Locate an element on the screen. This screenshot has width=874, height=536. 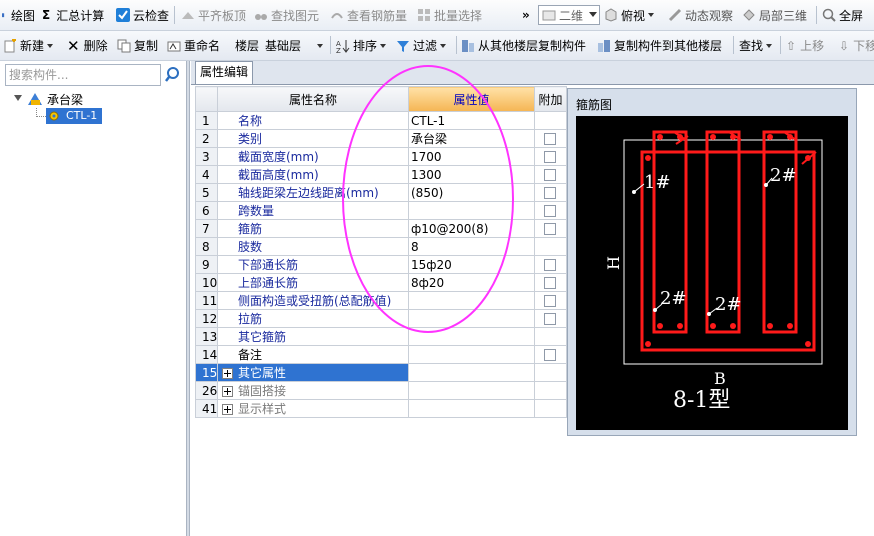
view-mode-dropdown: 二维 is located at coordinates (569, 15).